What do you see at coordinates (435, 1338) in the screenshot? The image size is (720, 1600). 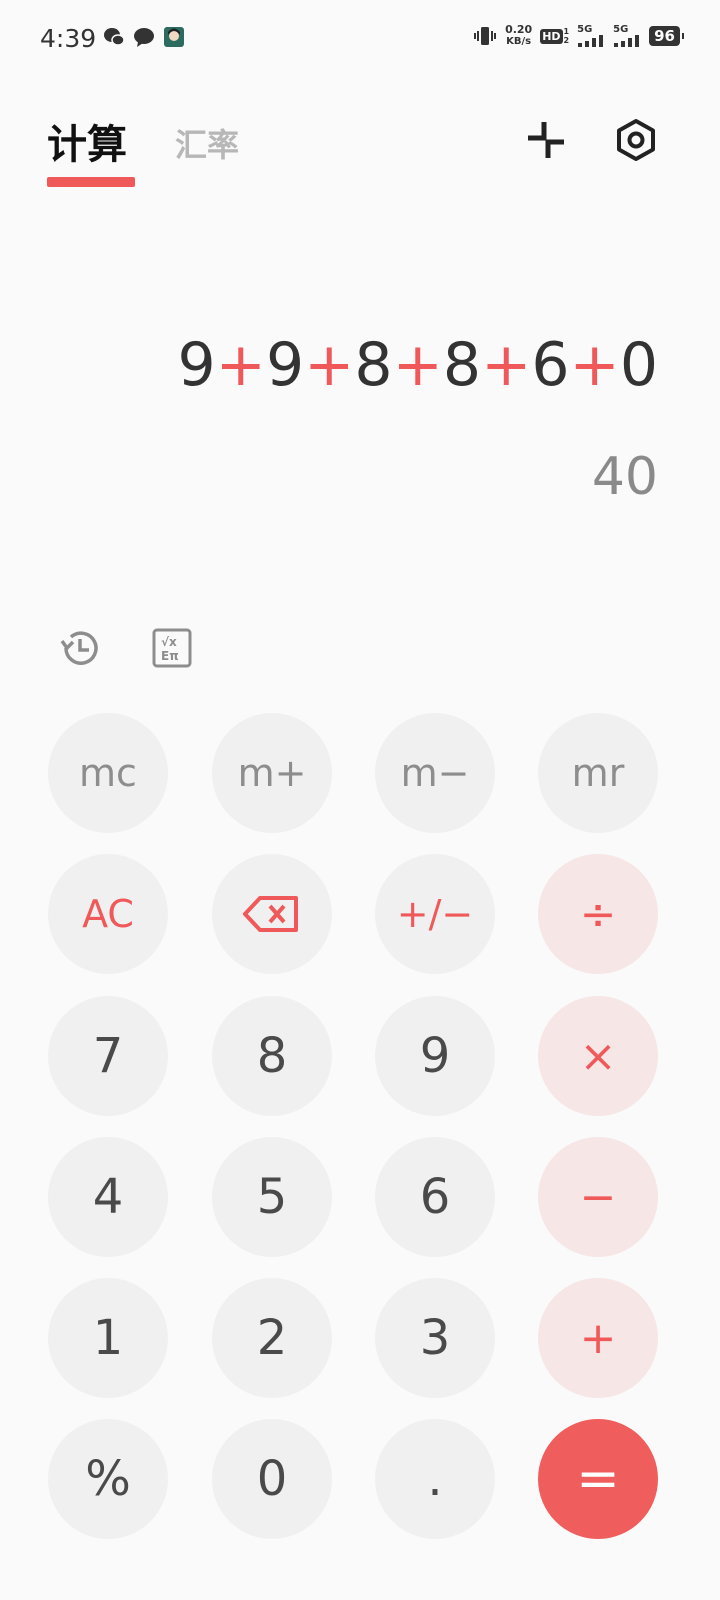 I see `digit-3-button: 3` at bounding box center [435, 1338].